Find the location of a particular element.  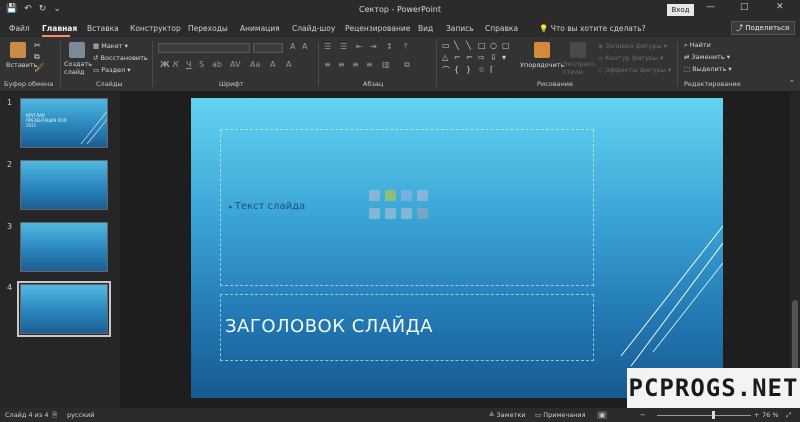

zoom-level: 76 % is located at coordinates (770, 415).